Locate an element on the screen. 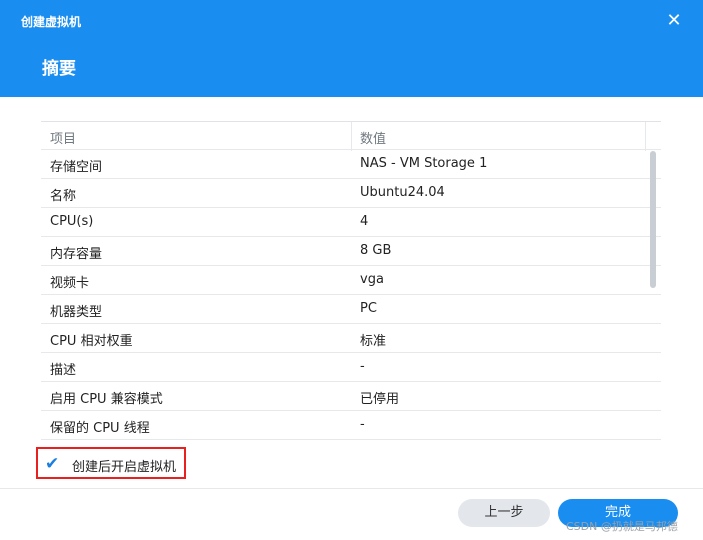 Image resolution: width=703 pixels, height=540 pixels. table-row: 名称 Ubuntu24.04 is located at coordinates (351, 193).